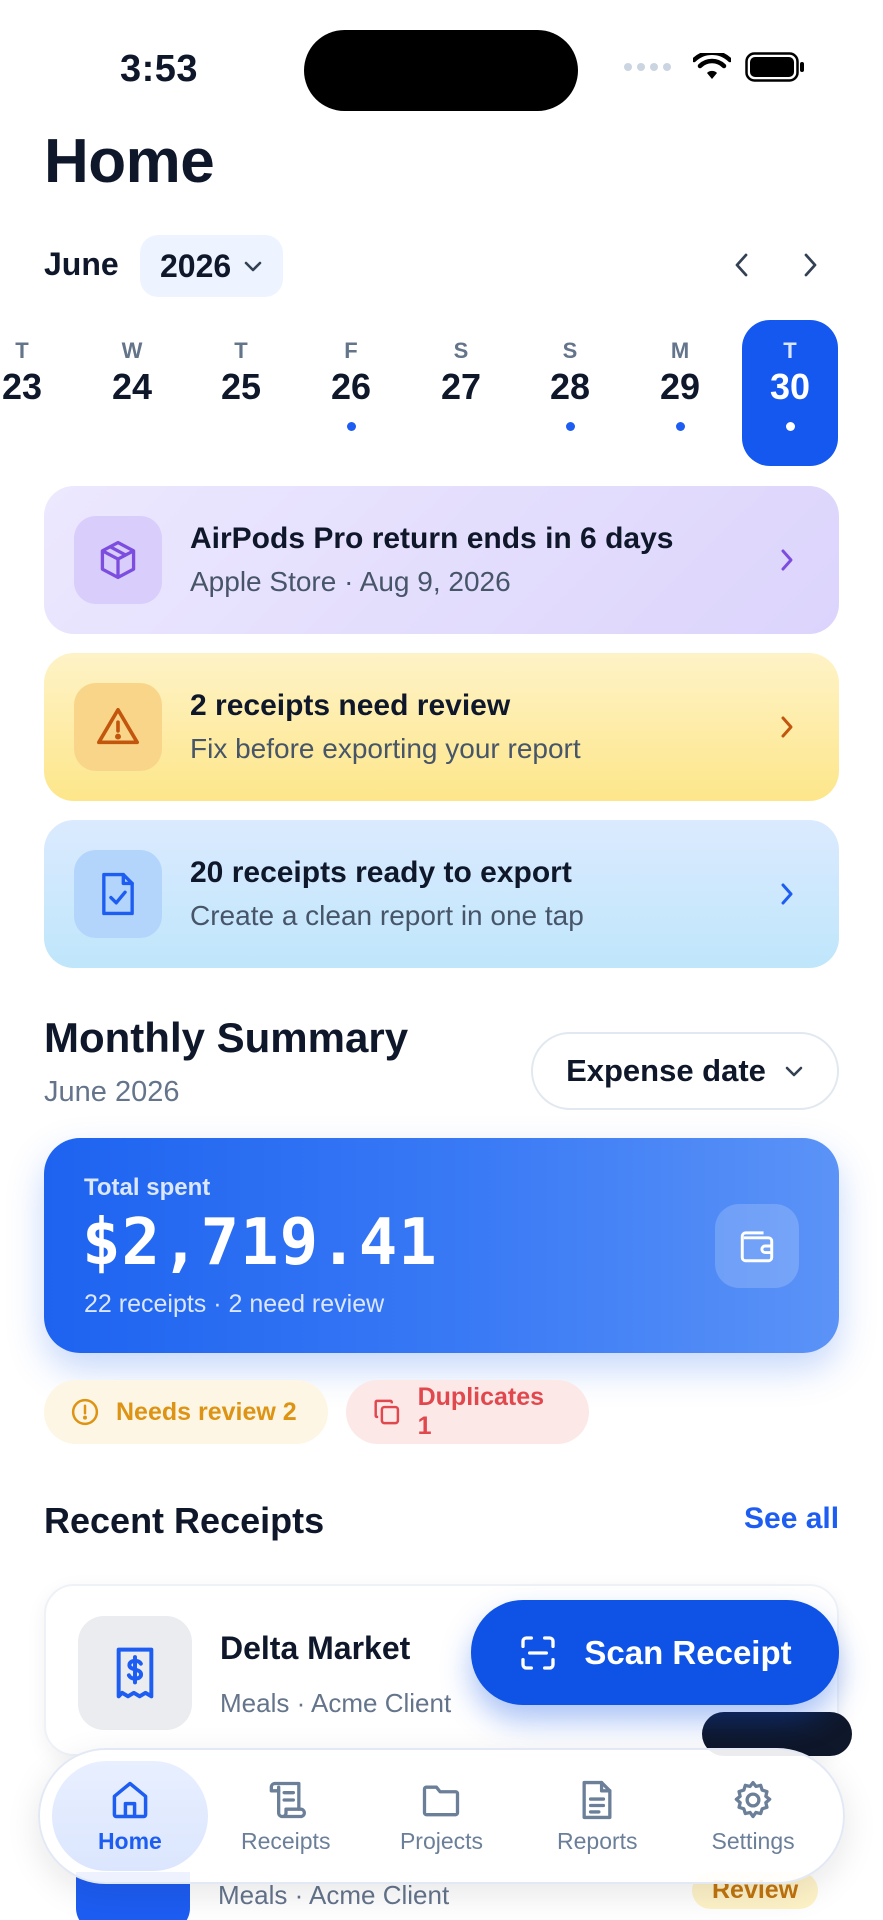 Image resolution: width=883 pixels, height=1920 pixels. What do you see at coordinates (680, 350) in the screenshot?
I see `day-of-week: M` at bounding box center [680, 350].